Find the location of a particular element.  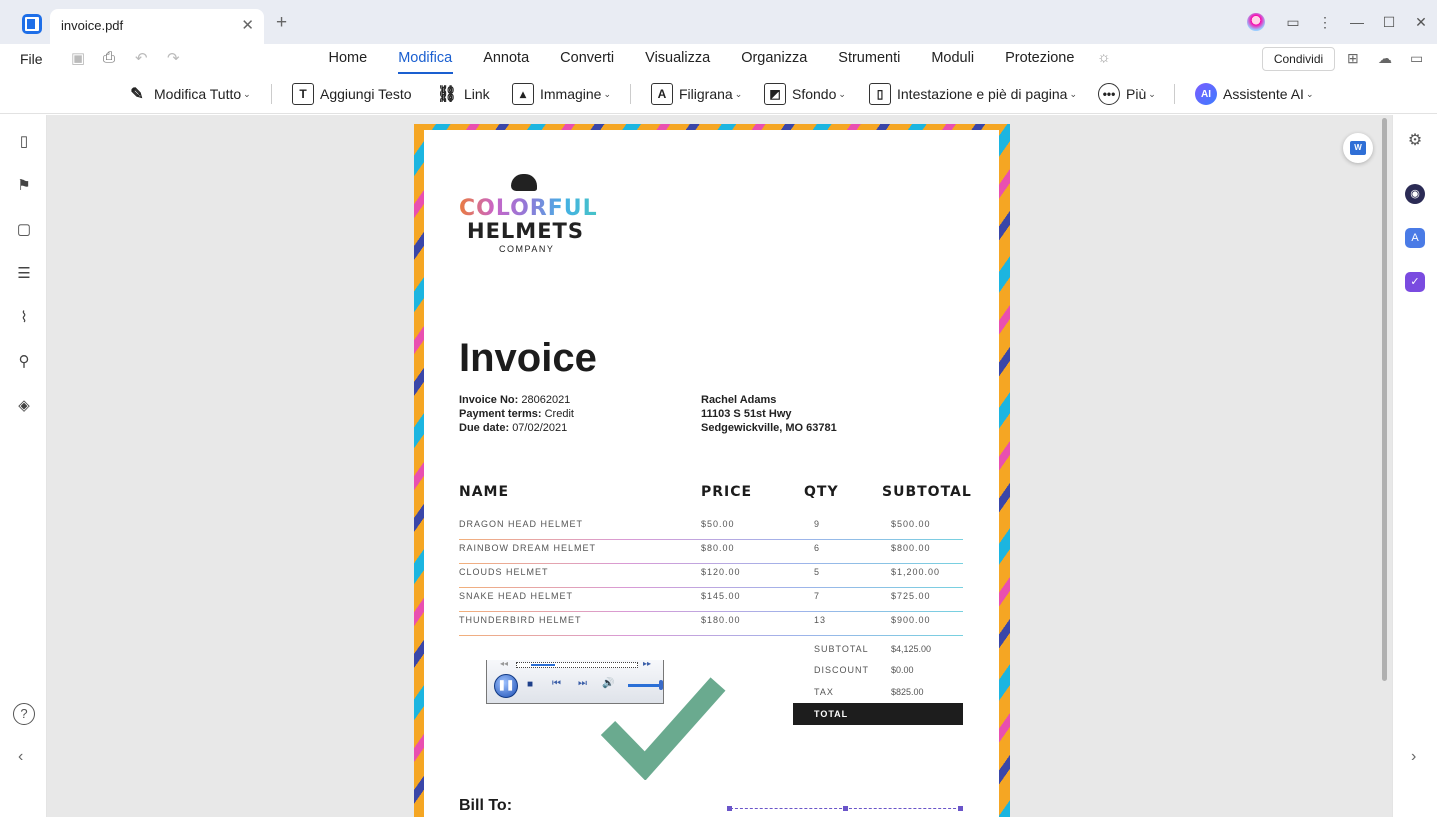

fast-forward-icon: ▸▸ is located at coordinates (647, 663).